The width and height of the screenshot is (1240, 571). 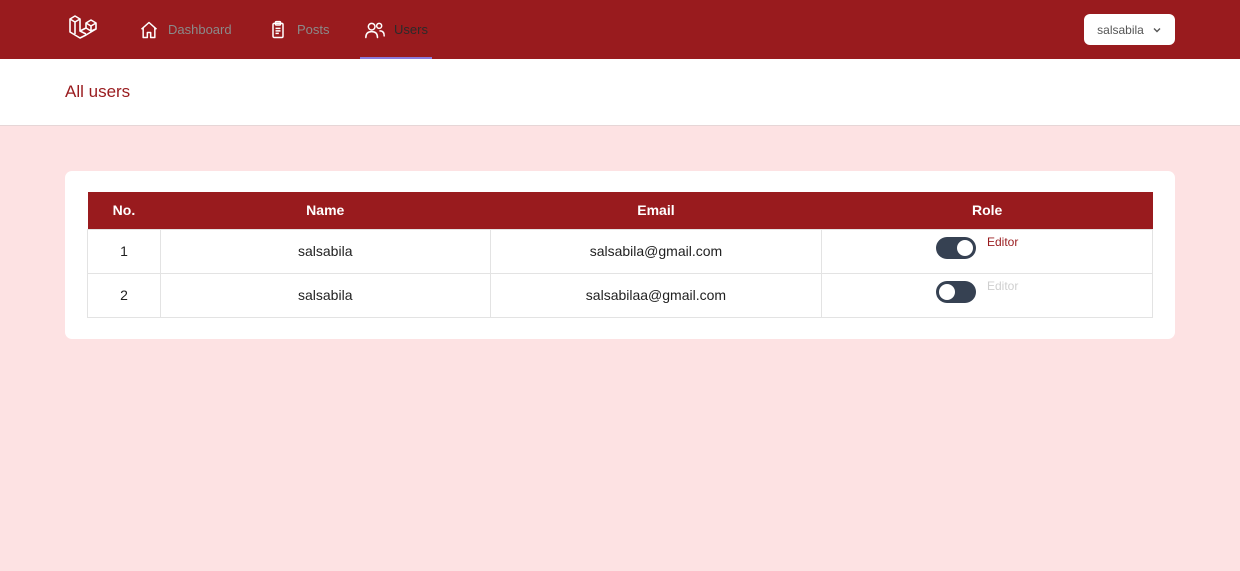 I want to click on clipboard-icon, so click(x=278, y=30).